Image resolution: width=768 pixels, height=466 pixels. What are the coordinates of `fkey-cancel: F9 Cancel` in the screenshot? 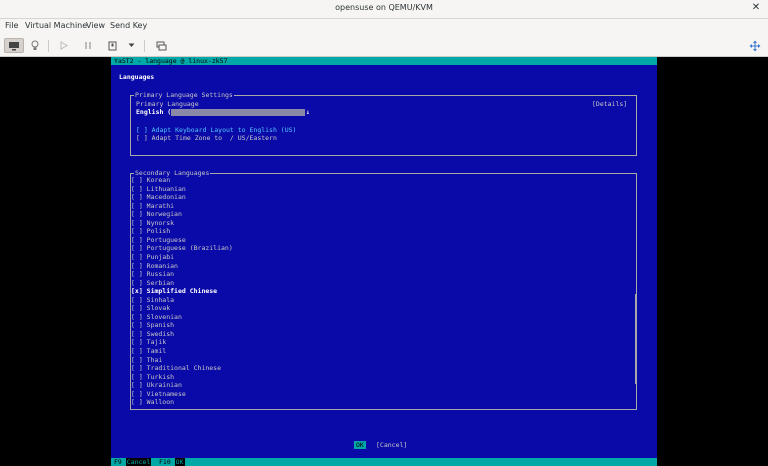 It's located at (133, 462).